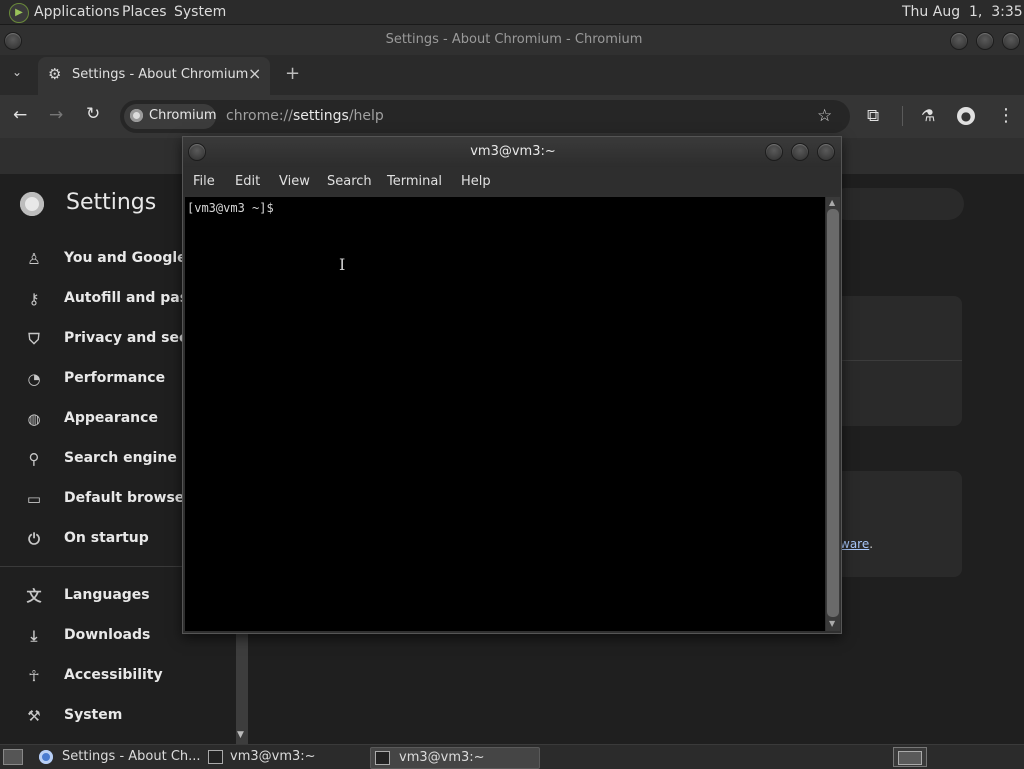 The height and width of the screenshot is (769, 1024). What do you see at coordinates (200, 12) in the screenshot?
I see `system-menu: System` at bounding box center [200, 12].